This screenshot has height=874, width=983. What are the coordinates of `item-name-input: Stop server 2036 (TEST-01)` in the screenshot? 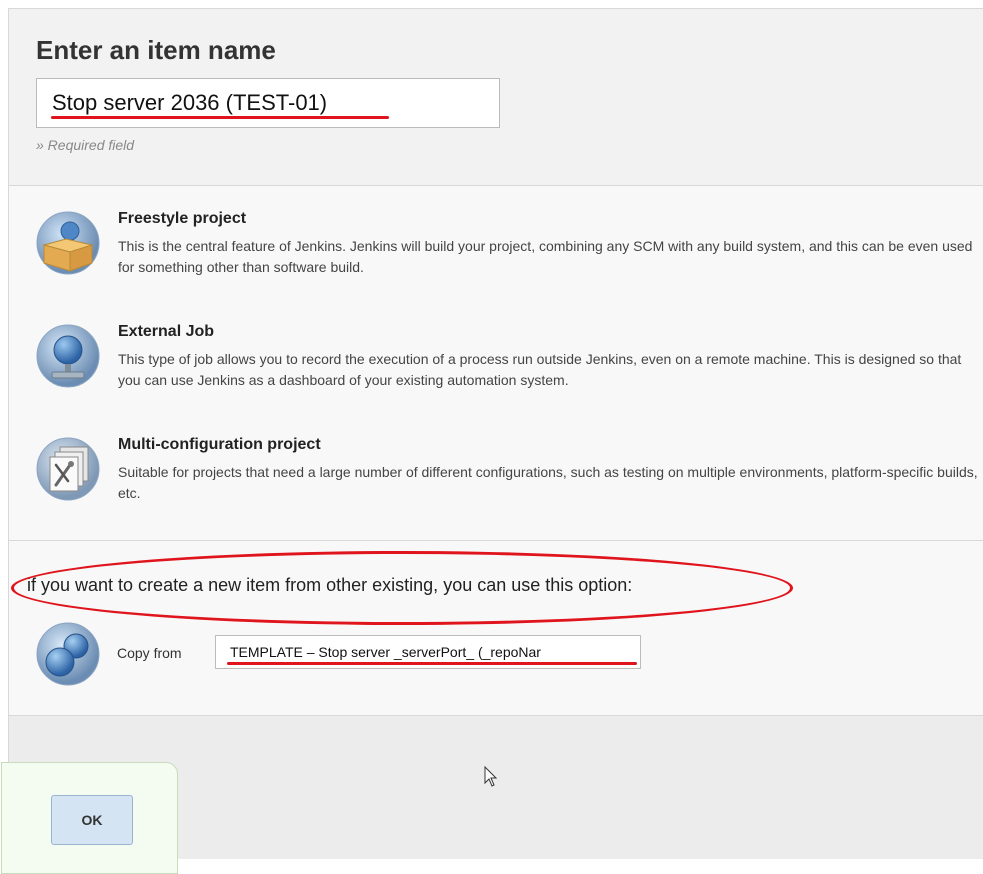 It's located at (268, 103).